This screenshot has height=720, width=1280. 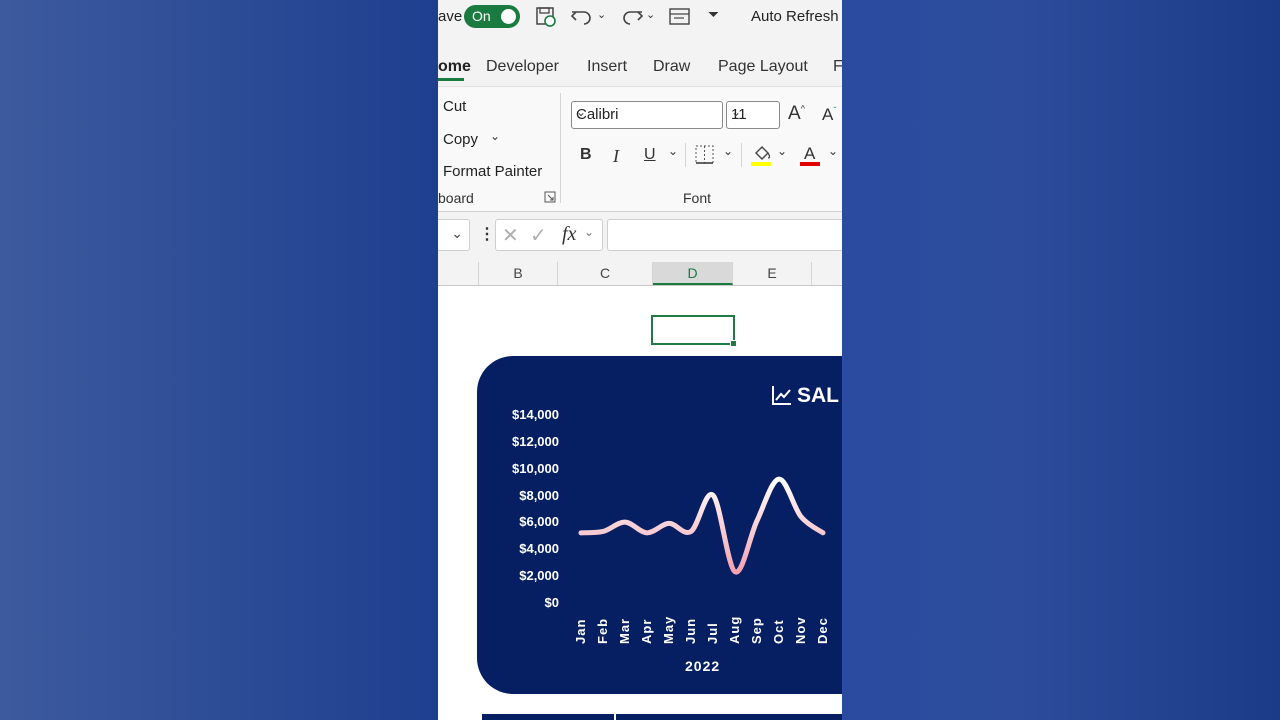 I want to click on undo-chevron-icon: ⌄, so click(x=601, y=14).